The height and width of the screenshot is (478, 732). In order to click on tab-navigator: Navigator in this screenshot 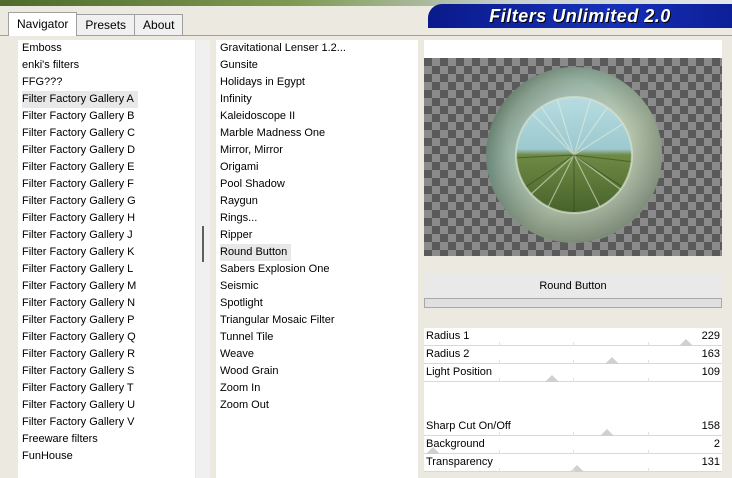, I will do `click(43, 24)`.